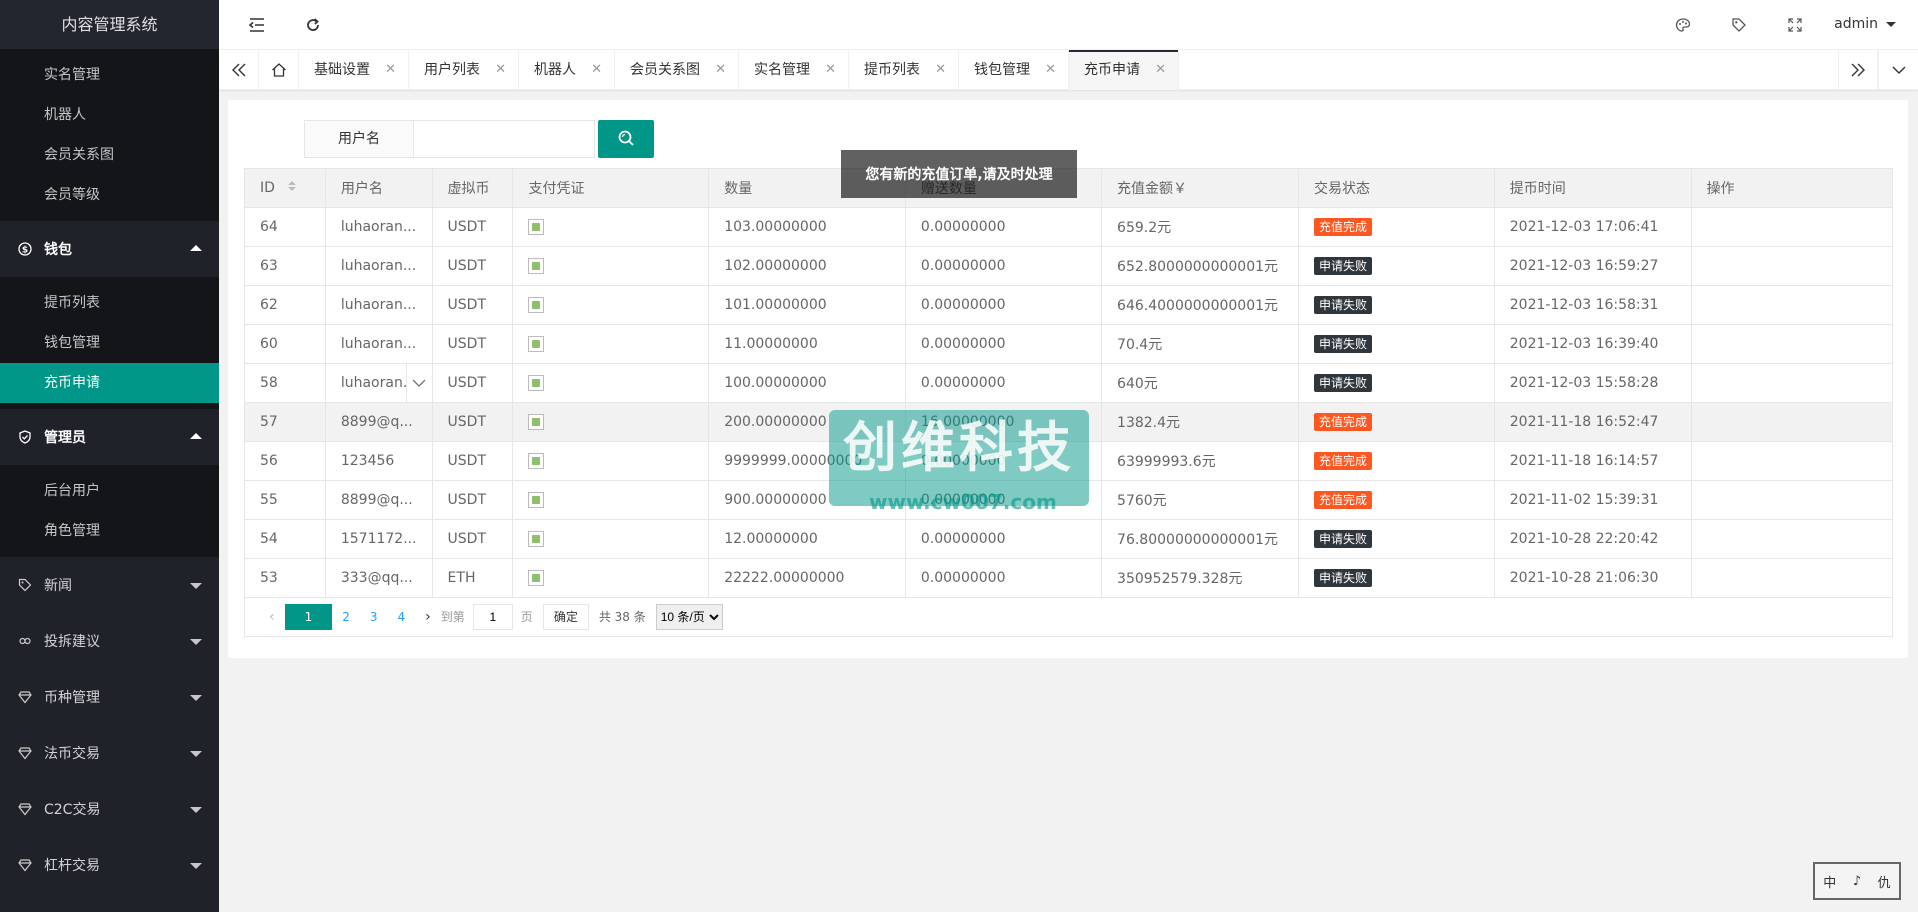 Image resolution: width=1918 pixels, height=912 pixels. I want to click on tab-recharge-apply: 充币申请 ✕, so click(1124, 70).